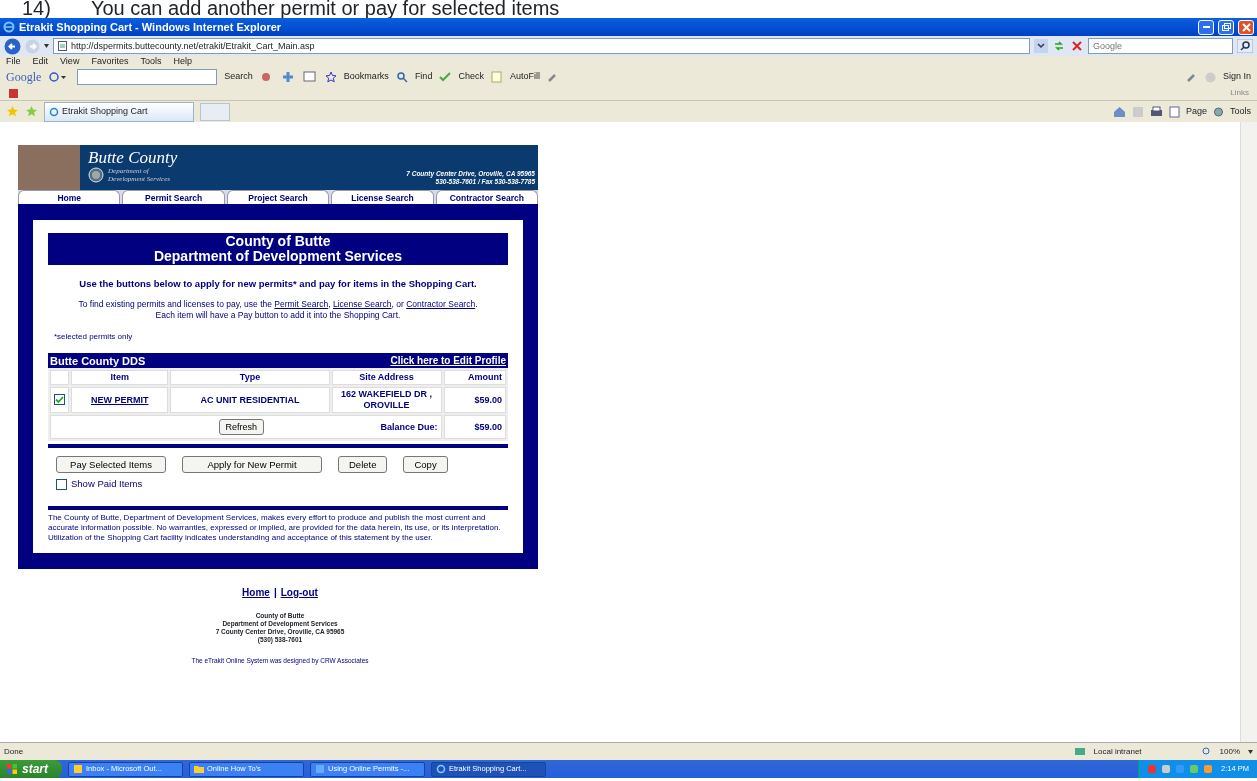  What do you see at coordinates (182, 62) in the screenshot?
I see `menu-item: Help` at bounding box center [182, 62].